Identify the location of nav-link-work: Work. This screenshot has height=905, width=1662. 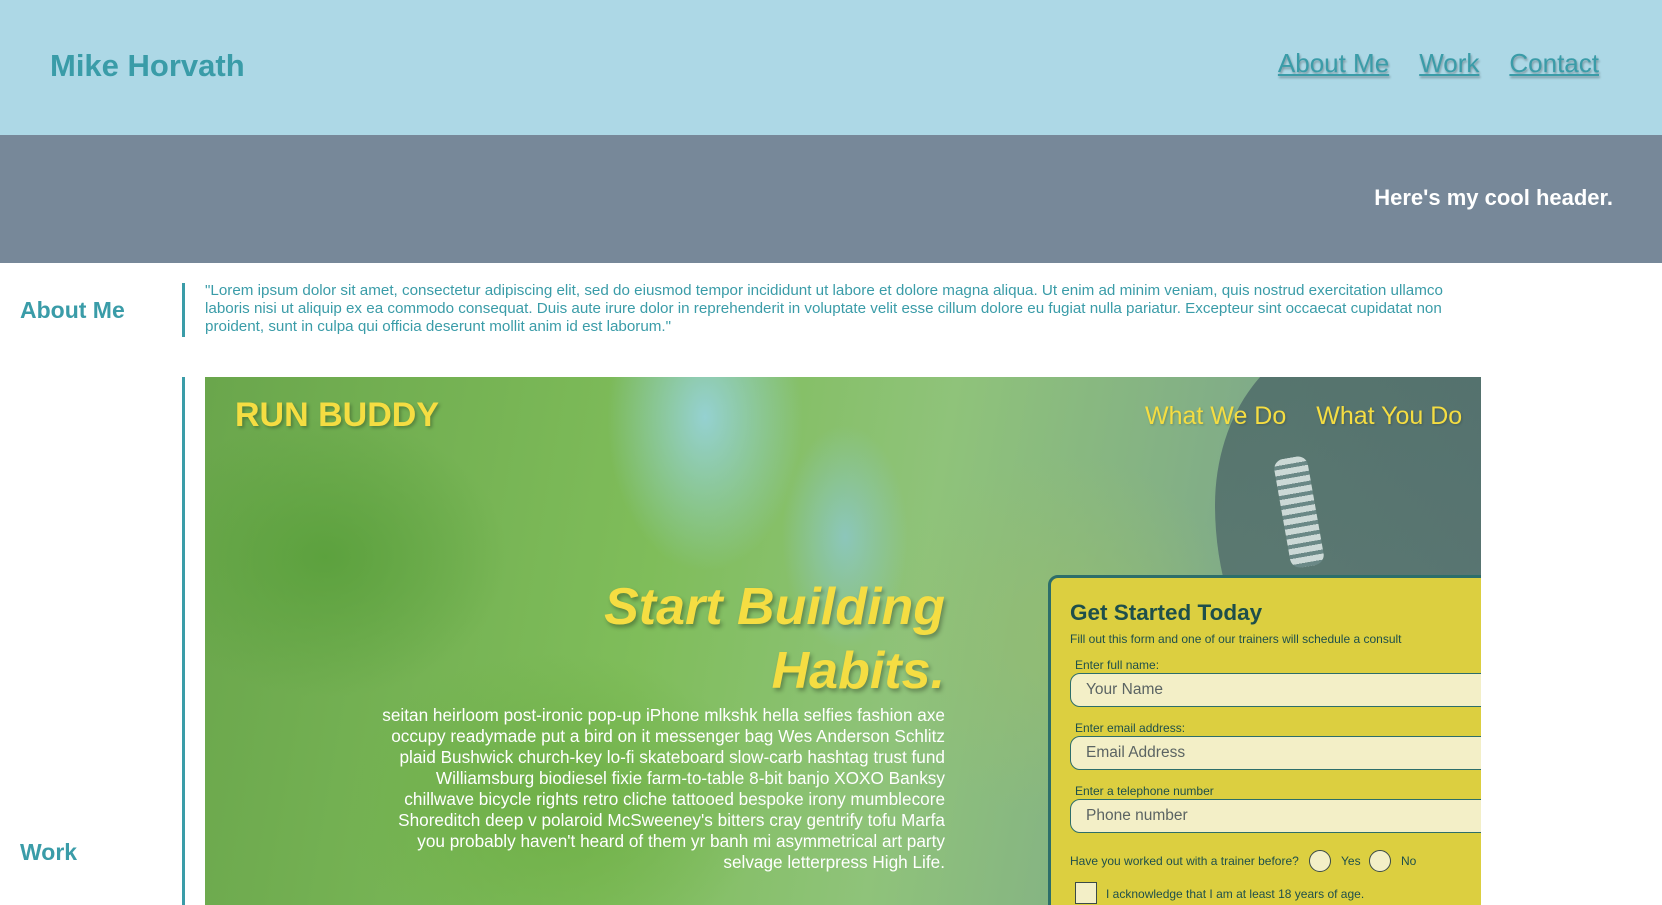
(1449, 63).